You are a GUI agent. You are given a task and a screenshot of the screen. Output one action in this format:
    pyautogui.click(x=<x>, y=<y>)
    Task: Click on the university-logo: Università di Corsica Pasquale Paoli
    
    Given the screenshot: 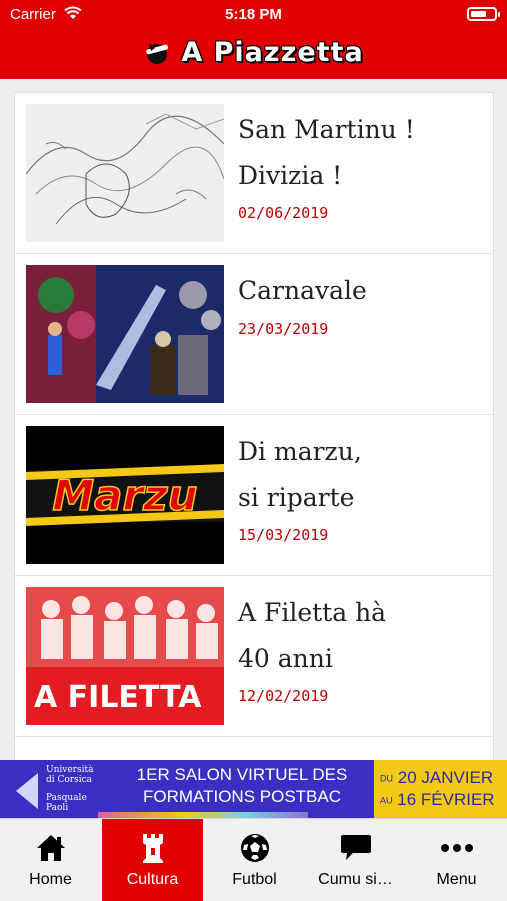 What is the action you would take?
    pyautogui.click(x=59, y=789)
    